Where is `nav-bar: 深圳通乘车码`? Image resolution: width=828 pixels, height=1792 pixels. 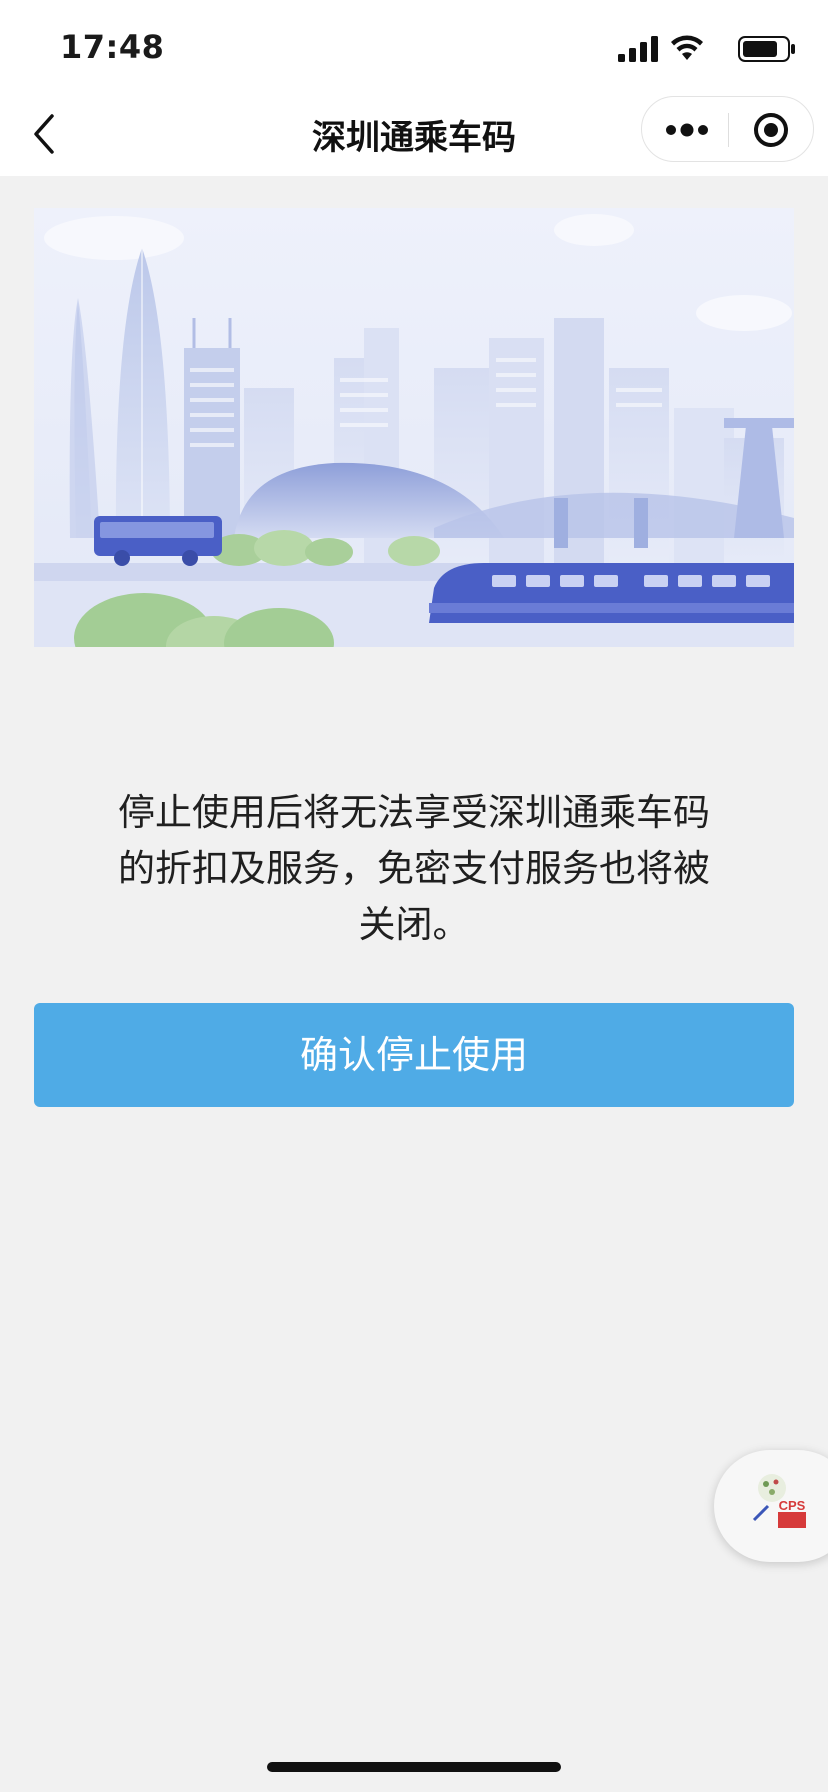
nav-bar: 深圳通乘车码 is located at coordinates (414, 132).